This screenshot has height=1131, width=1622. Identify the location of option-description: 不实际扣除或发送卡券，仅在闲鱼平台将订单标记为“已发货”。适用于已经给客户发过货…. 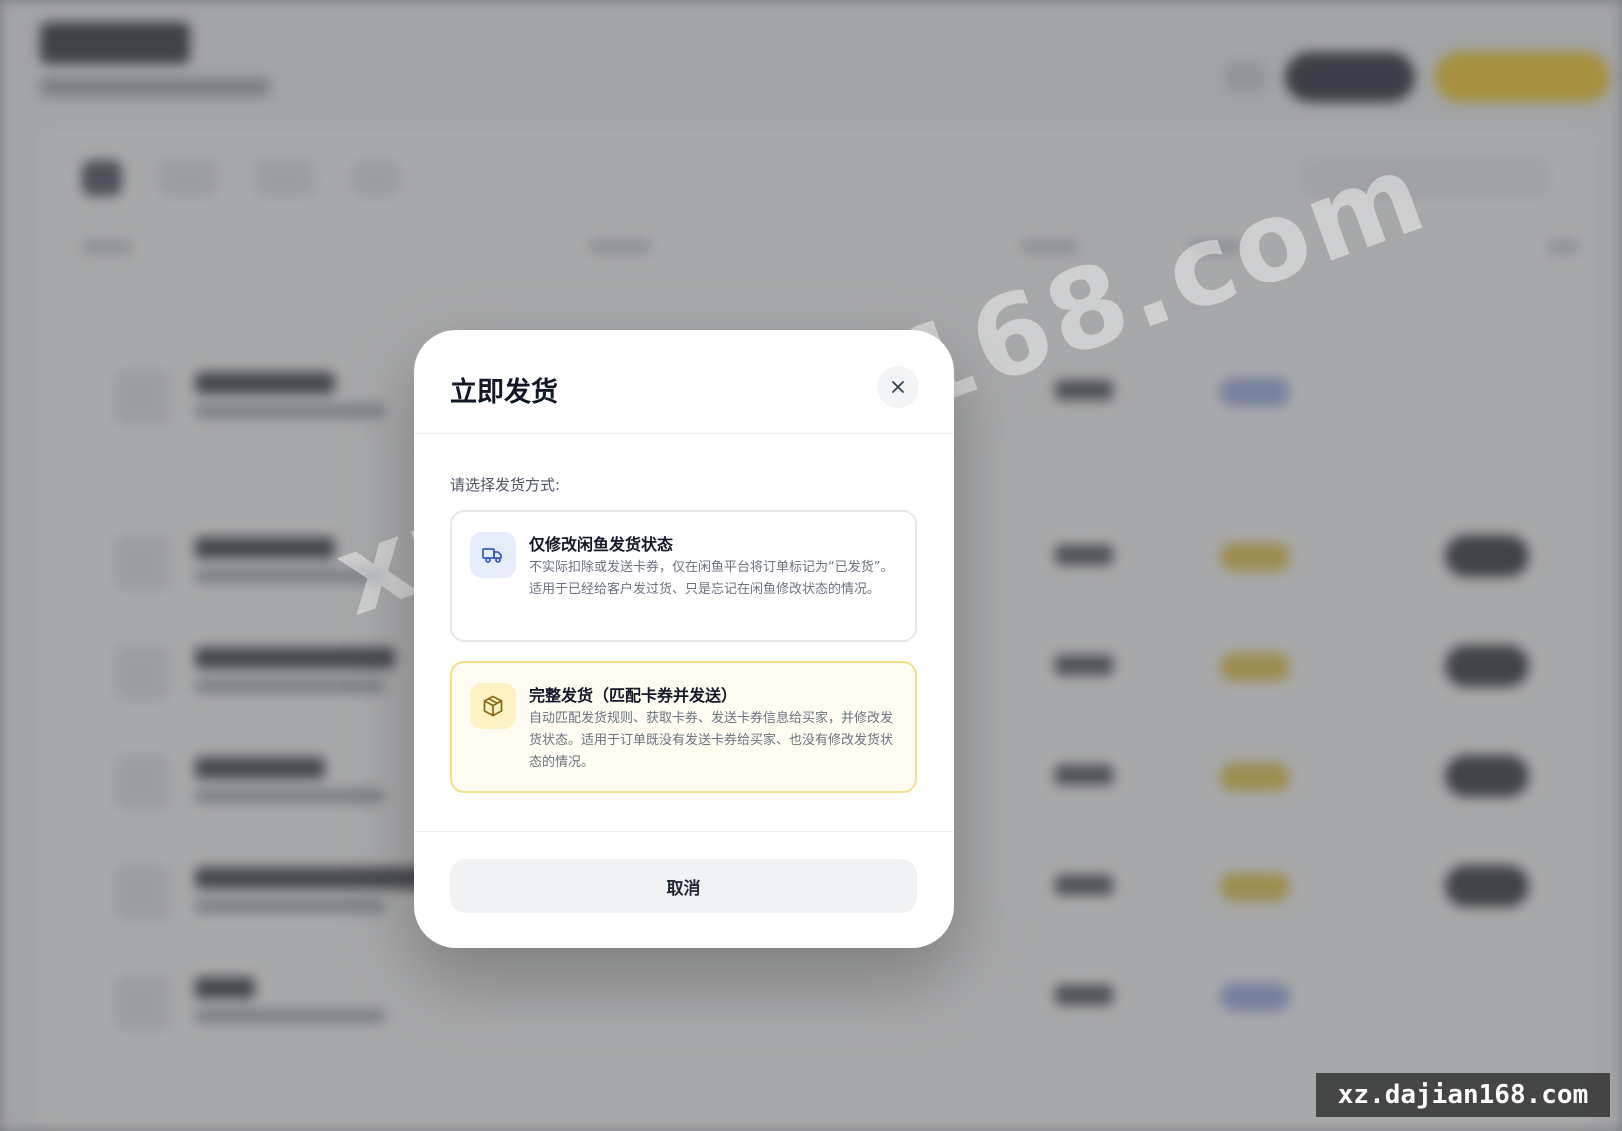
(711, 578).